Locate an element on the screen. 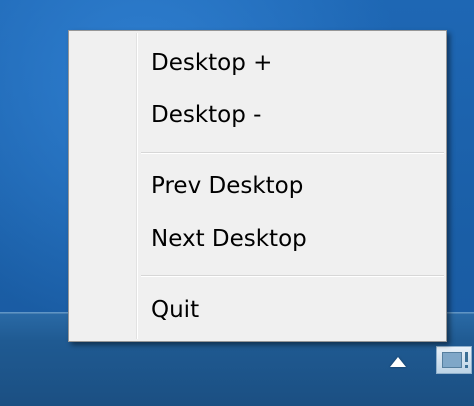 The image size is (474, 406). menu-item-desktop-minus: Desktop - is located at coordinates (257, 115).